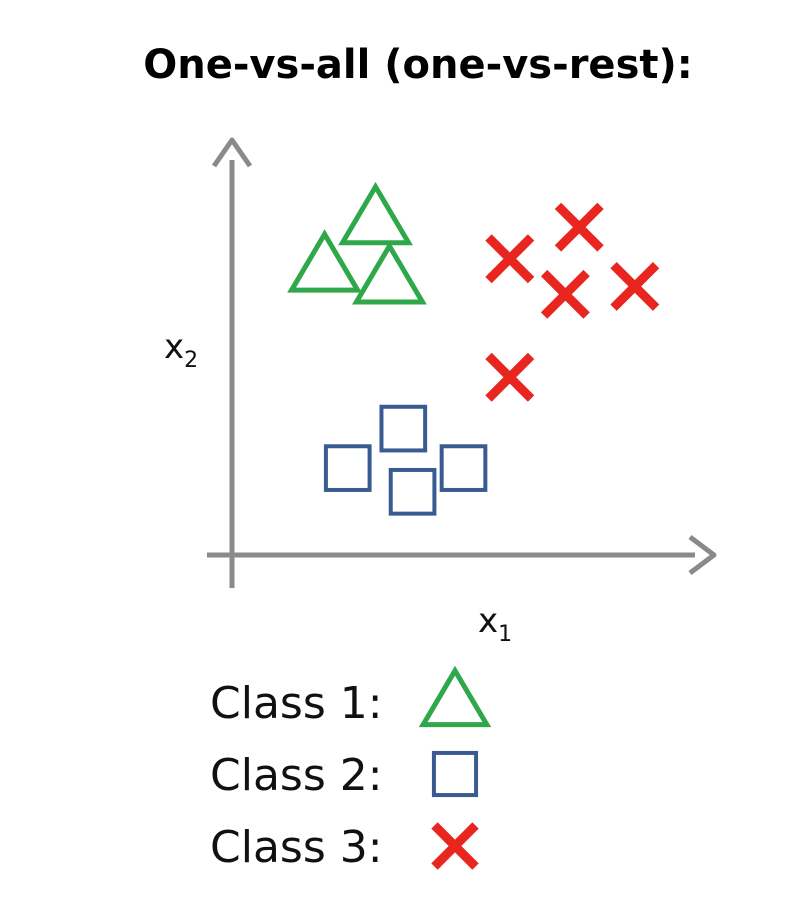 The height and width of the screenshot is (912, 792). Describe the element at coordinates (296, 775) in the screenshot. I see `legend-label-class-2: Class 2:` at that location.